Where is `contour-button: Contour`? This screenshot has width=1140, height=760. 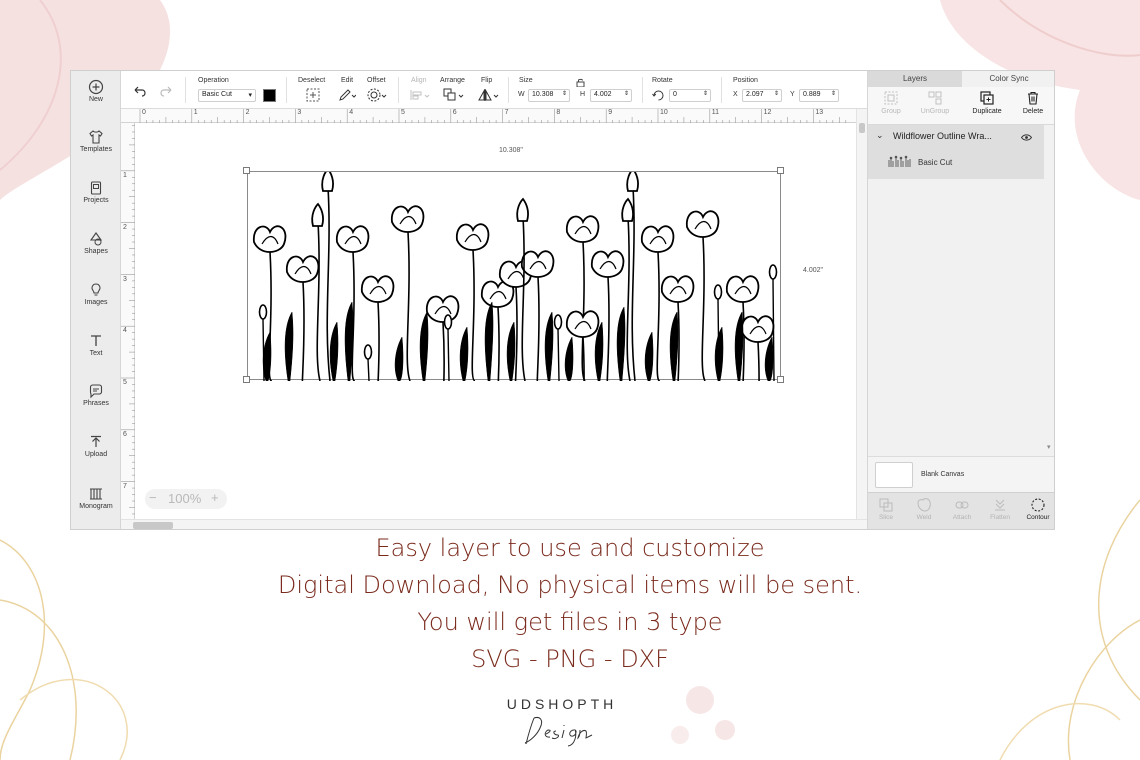
contour-button: Contour is located at coordinates (1036, 509).